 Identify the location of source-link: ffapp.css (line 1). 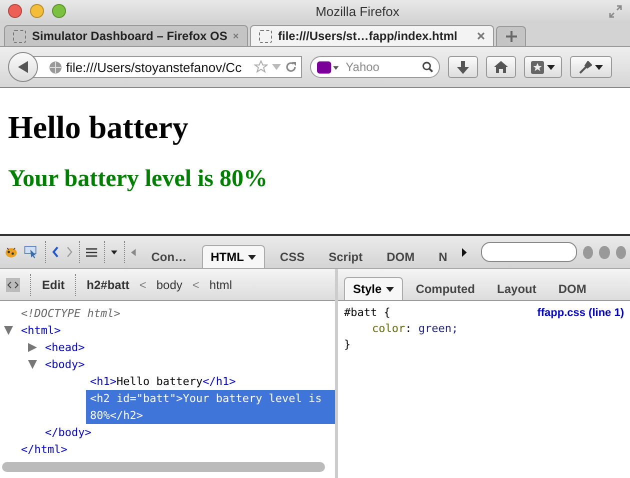
(580, 313).